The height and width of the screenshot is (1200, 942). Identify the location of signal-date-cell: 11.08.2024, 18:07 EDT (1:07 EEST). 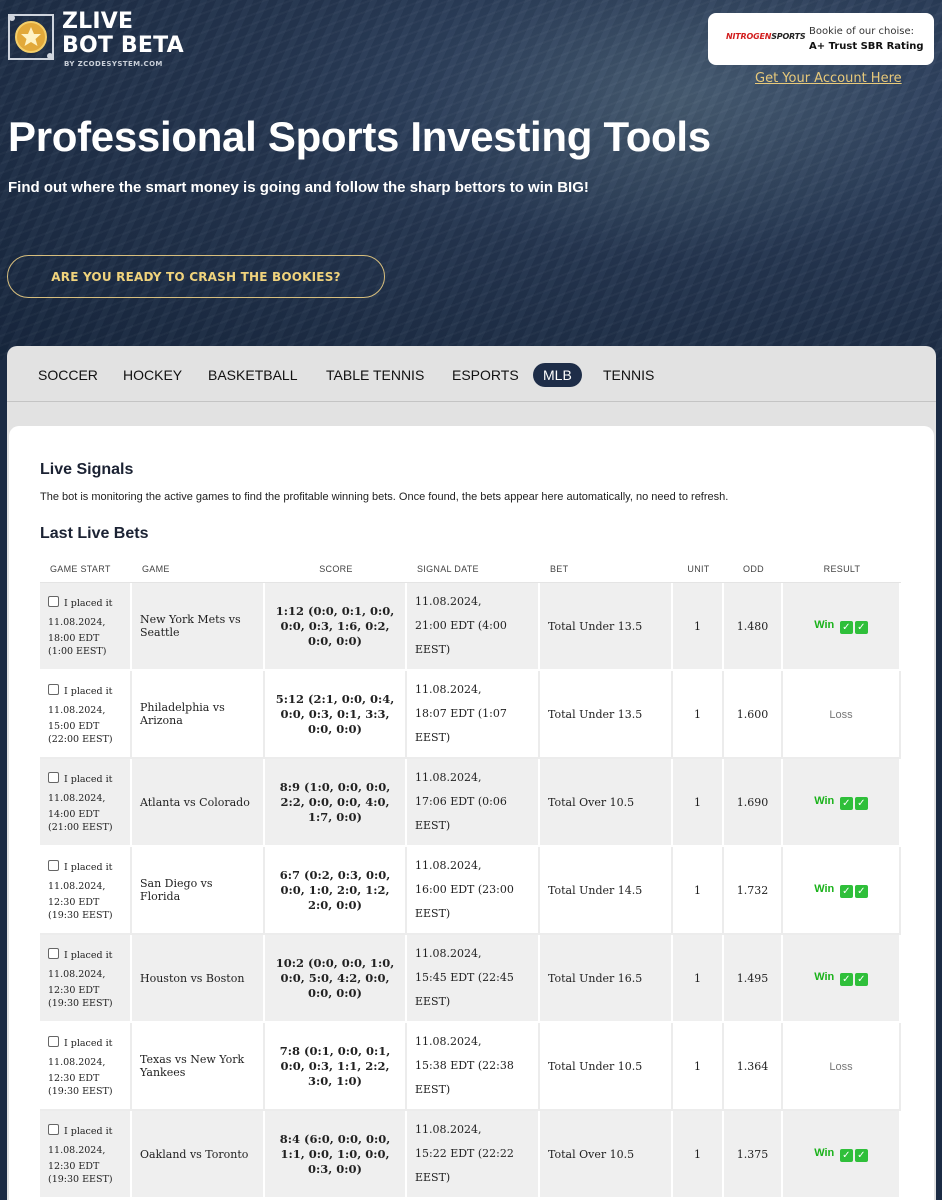
(473, 715).